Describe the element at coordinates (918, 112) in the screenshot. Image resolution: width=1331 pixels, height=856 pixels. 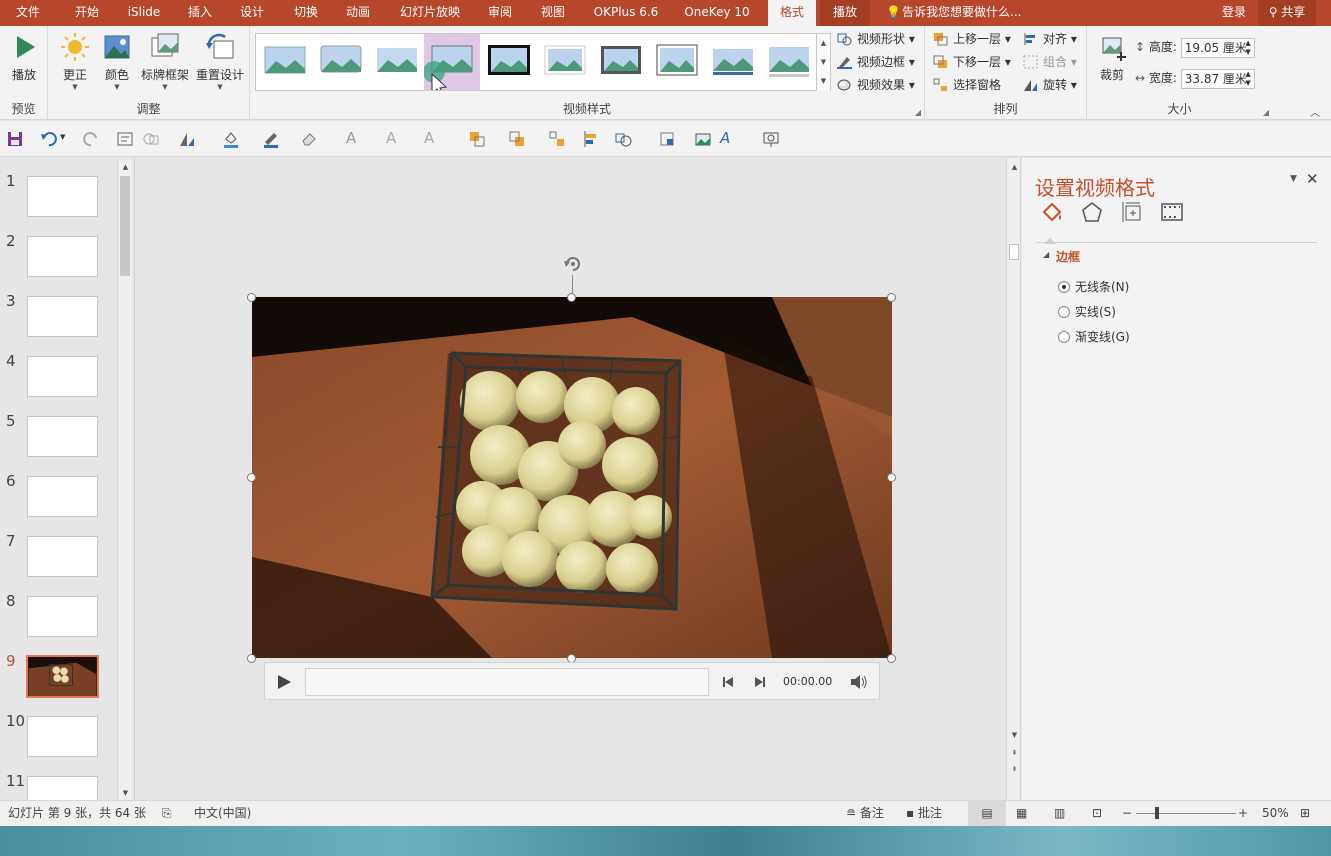
I see `dialog-launcher-icon: ◢` at that location.